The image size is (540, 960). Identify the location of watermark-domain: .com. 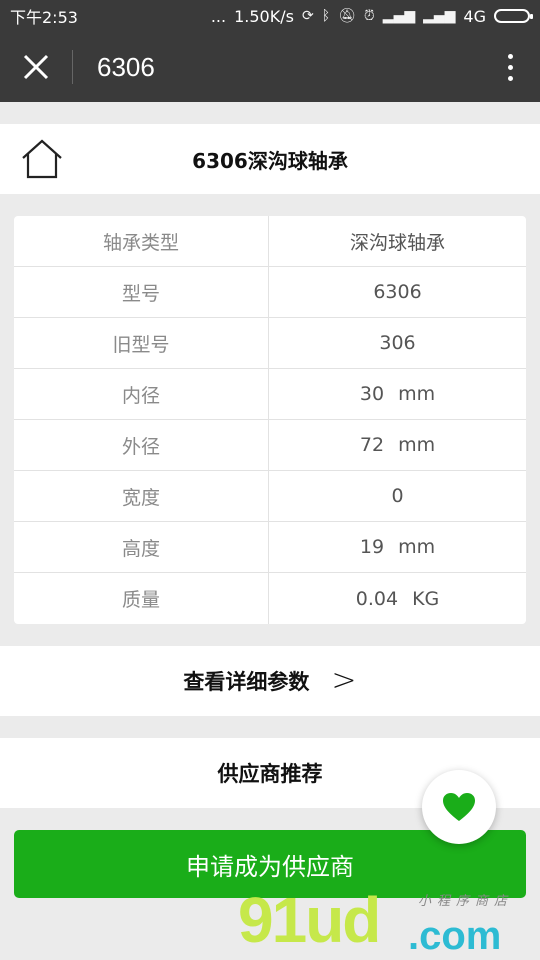
(455, 936).